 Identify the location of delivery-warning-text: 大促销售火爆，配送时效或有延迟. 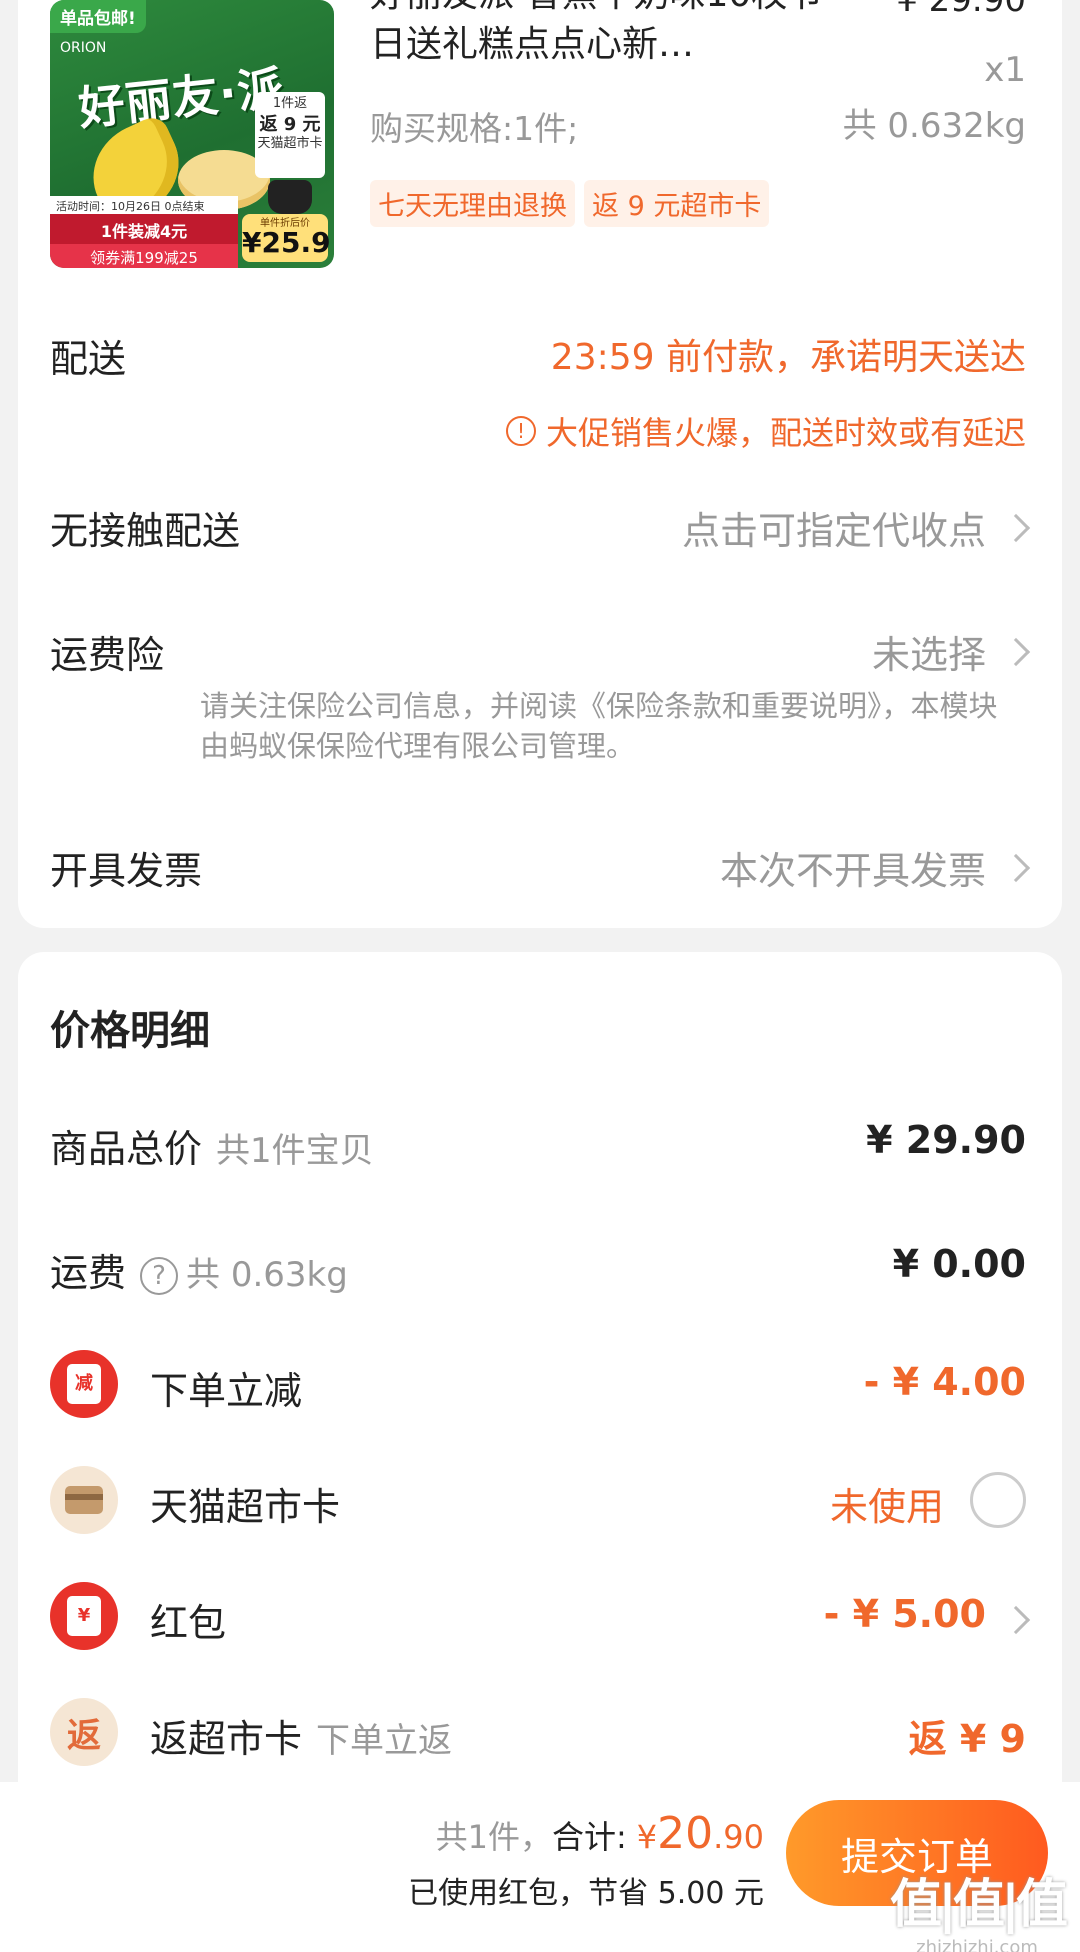
(785, 433).